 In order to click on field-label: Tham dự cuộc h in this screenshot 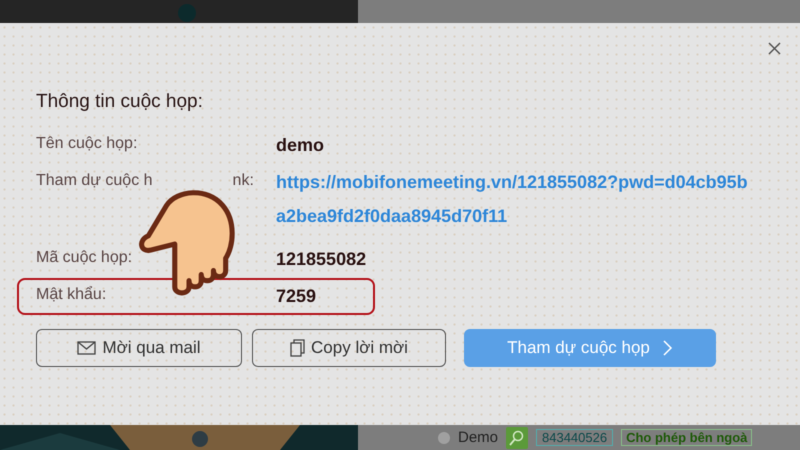, I will do `click(94, 181)`.